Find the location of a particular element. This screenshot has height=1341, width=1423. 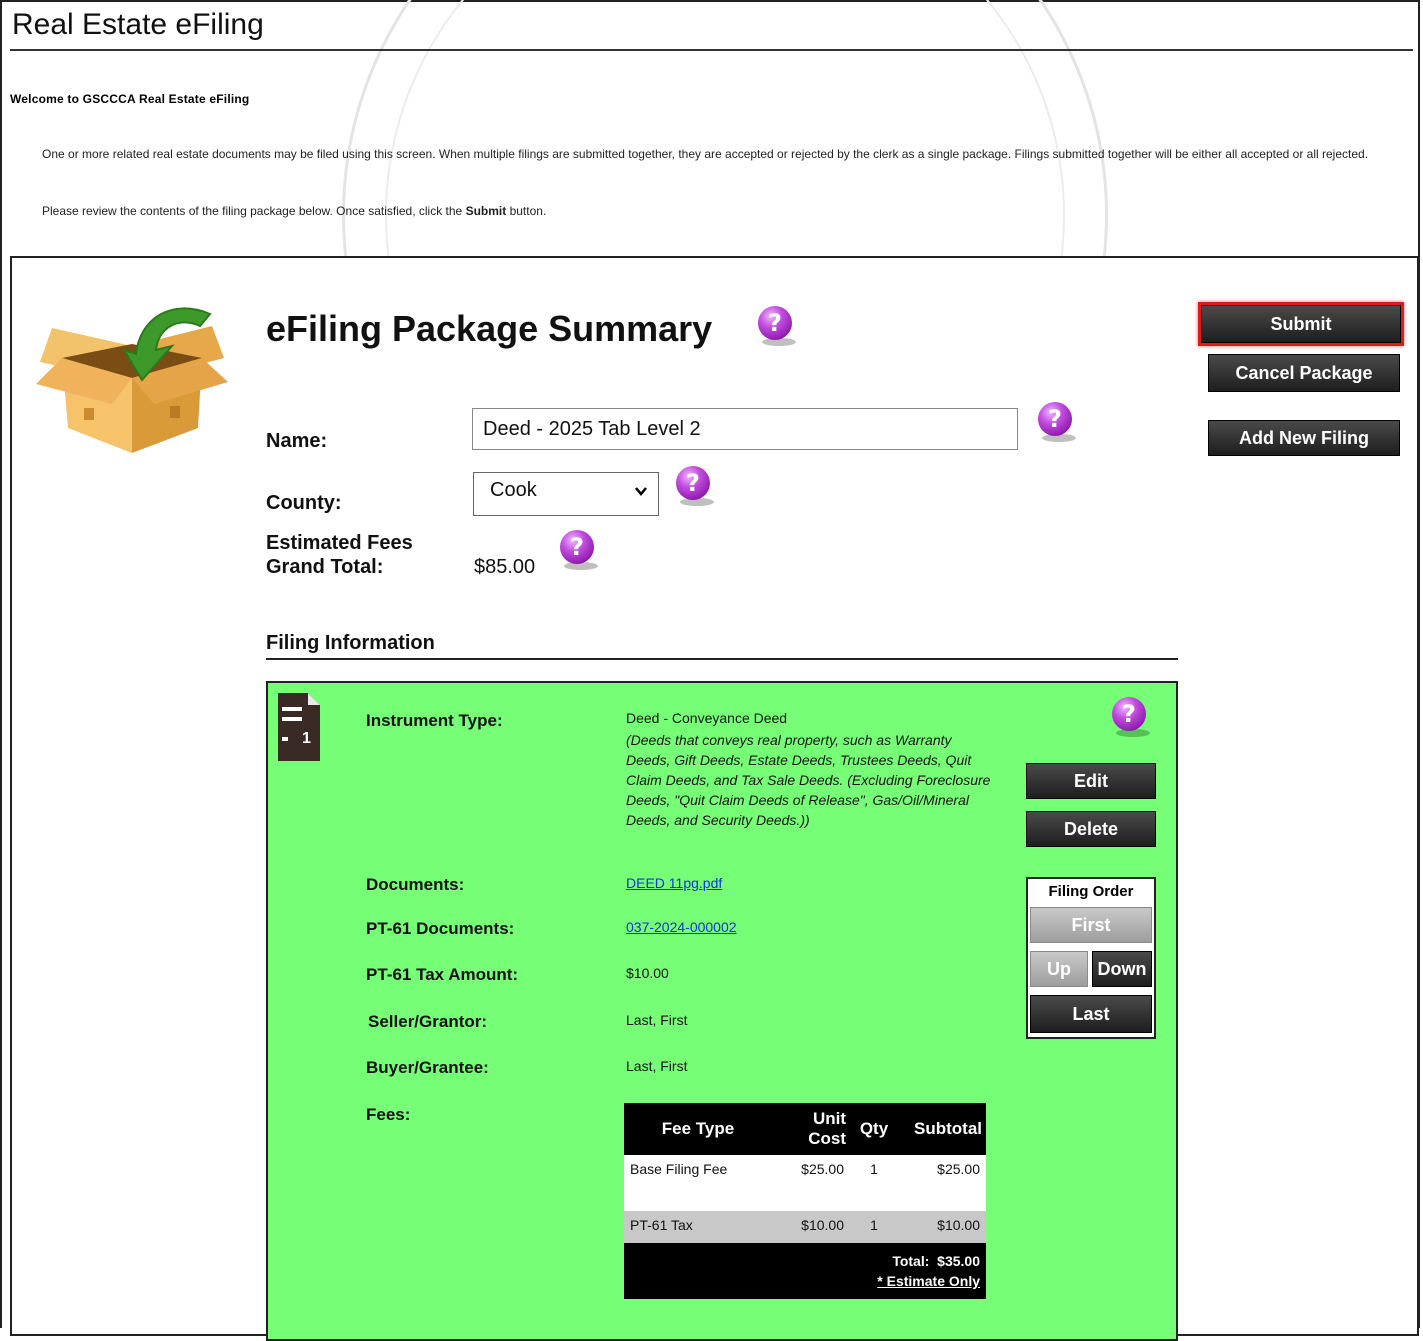

table-row: Base Filing Fee $25.00 1 $25.00 is located at coordinates (805, 1183).